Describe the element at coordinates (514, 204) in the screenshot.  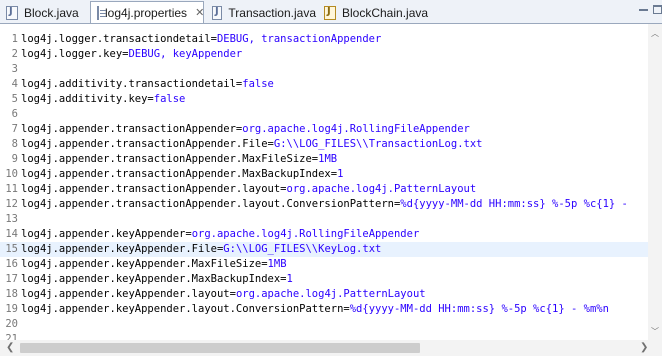
I see `property-value: %d{yyyy-MM-dd HH:mm:ss} %-5p %c{1} -` at that location.